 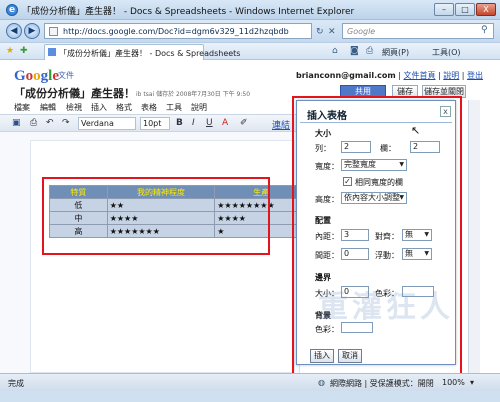 I want to click on user-email: brianconn@gmail.com, so click(x=346, y=75).